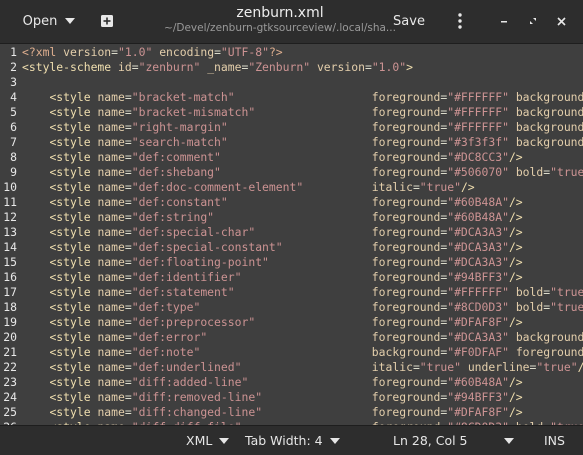 Image resolution: width=583 pixels, height=455 pixels. Describe the element at coordinates (10, 187) in the screenshot. I see `line-number: 10` at that location.